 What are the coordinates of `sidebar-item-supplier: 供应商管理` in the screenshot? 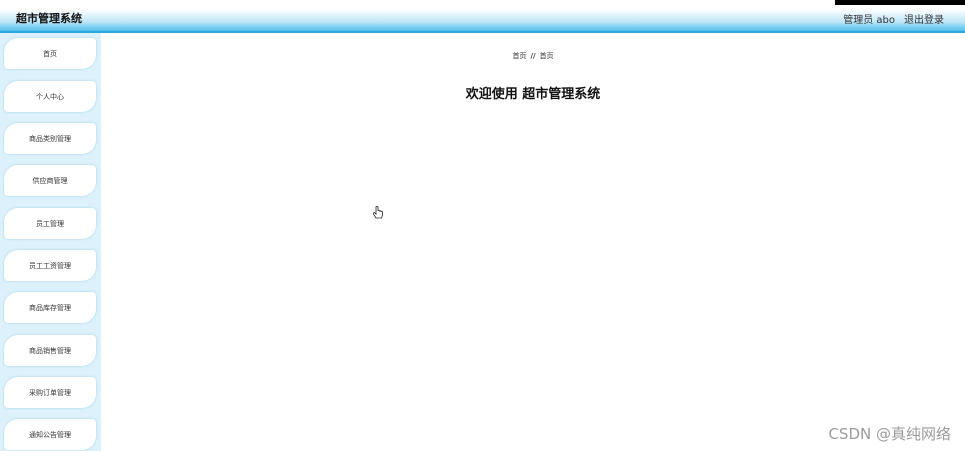 It's located at (50, 180).